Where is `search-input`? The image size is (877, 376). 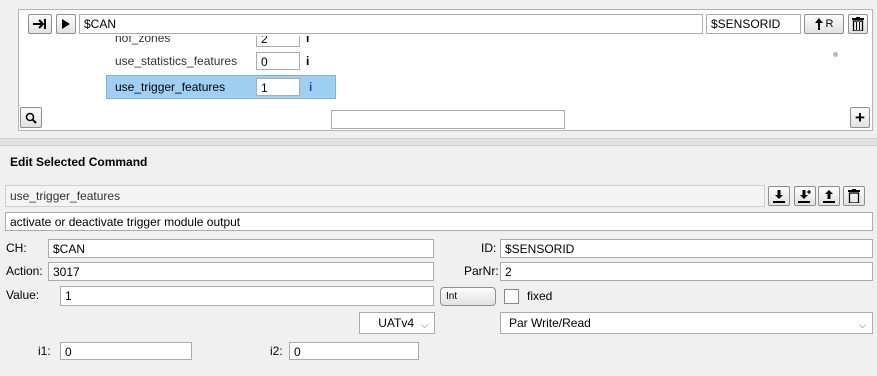
search-input is located at coordinates (448, 119).